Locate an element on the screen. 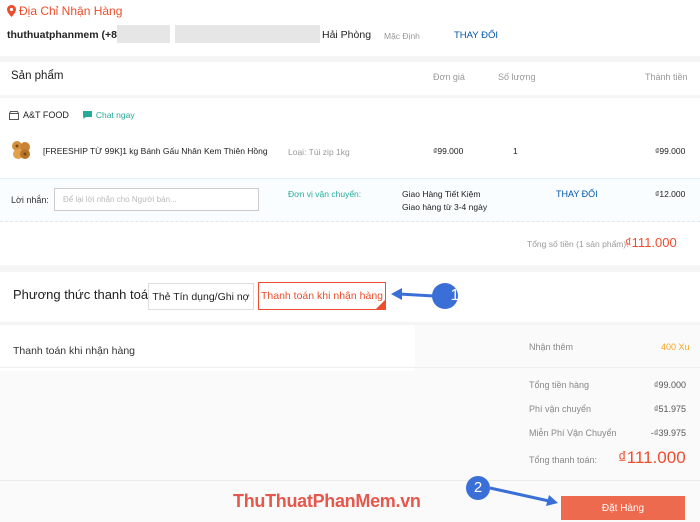  change-address-link: THAY ĐỔI is located at coordinates (476, 35).